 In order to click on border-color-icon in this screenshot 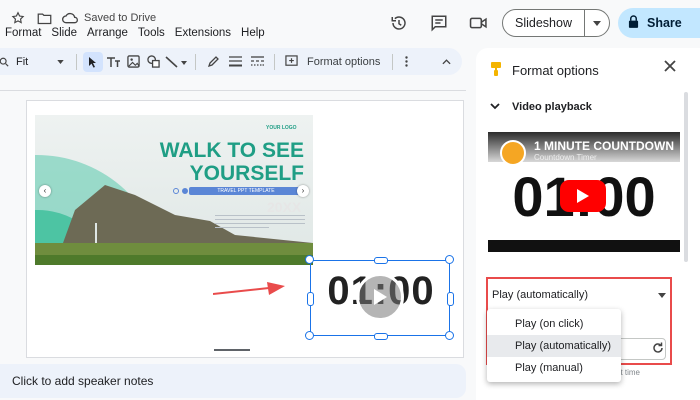, I will do `click(213, 62)`.